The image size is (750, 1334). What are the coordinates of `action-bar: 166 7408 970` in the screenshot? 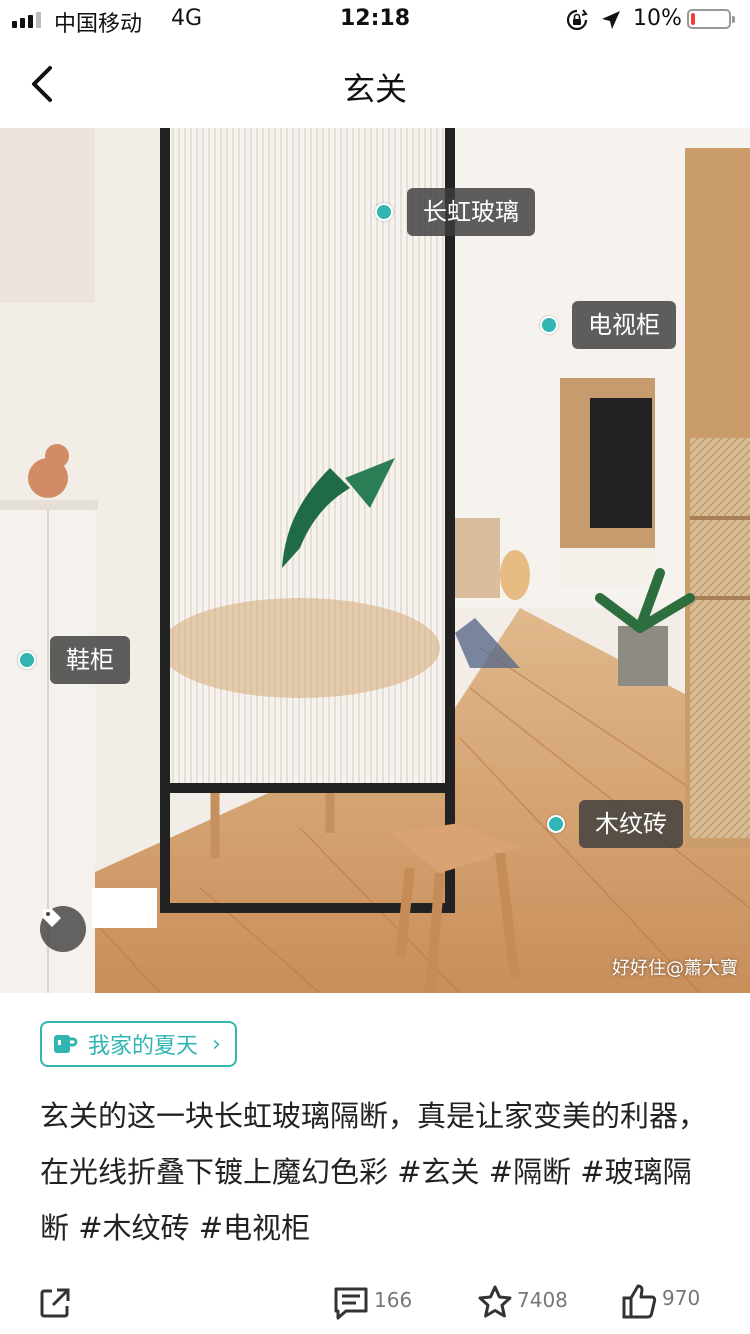 It's located at (375, 1304).